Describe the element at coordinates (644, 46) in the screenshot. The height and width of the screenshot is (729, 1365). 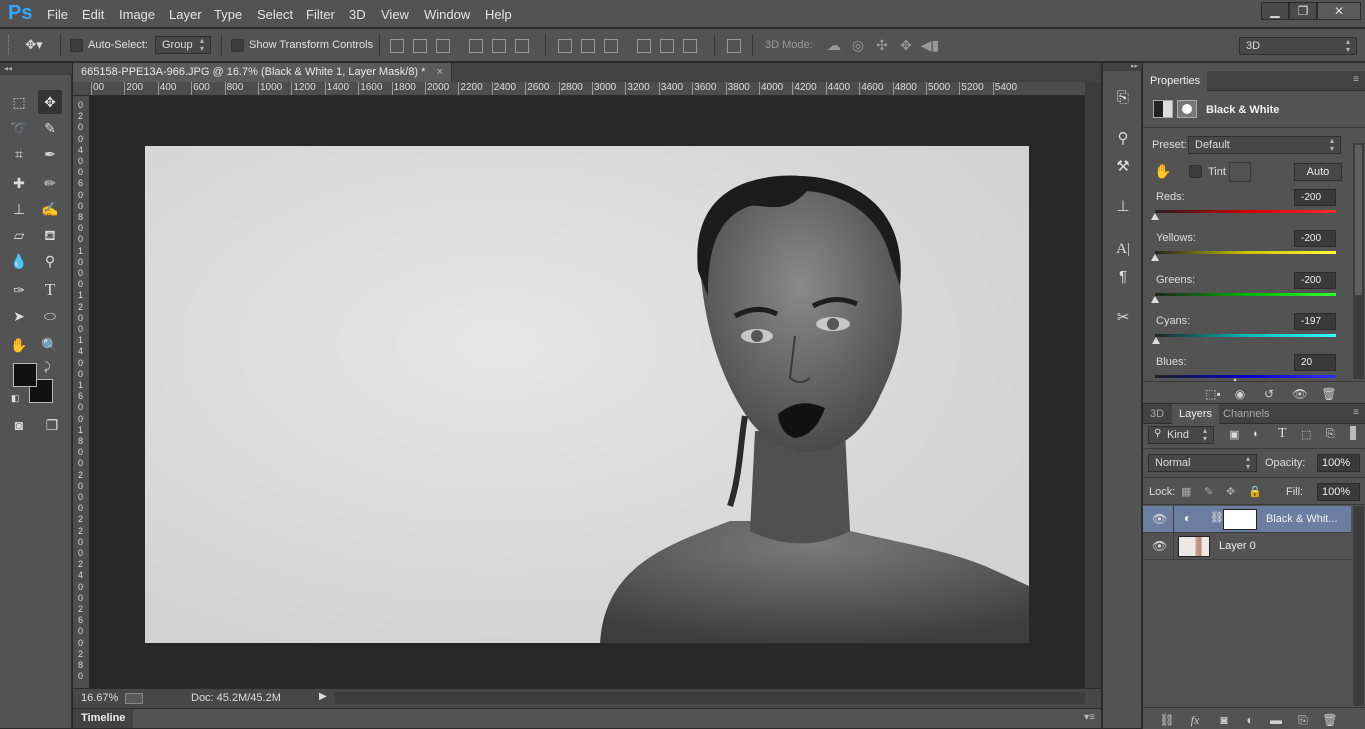
I see `distribute-left-icon` at that location.